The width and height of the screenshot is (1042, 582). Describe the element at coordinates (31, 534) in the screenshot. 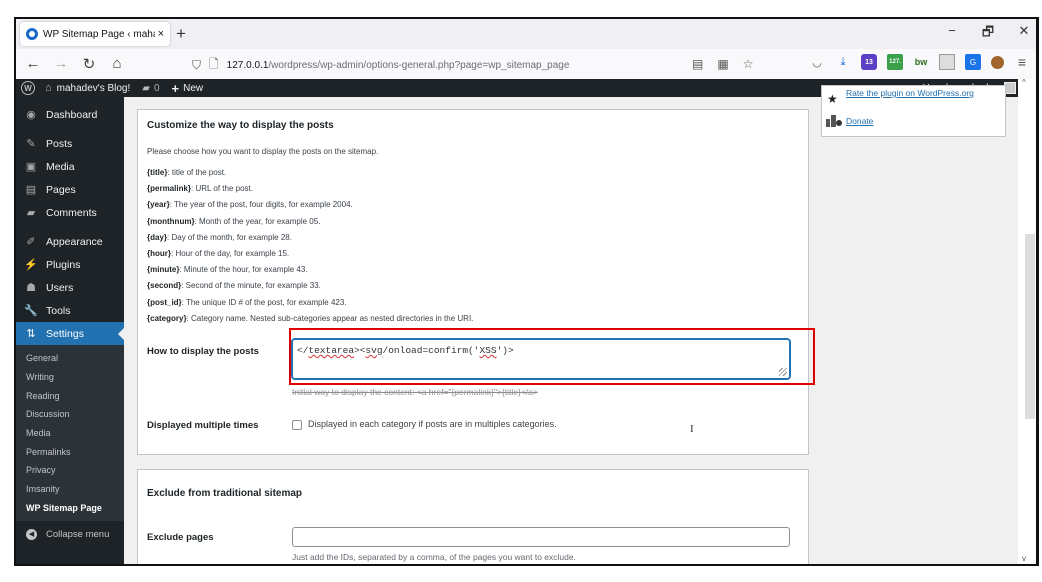

I see `collapse-arrow-icon: ◀` at that location.